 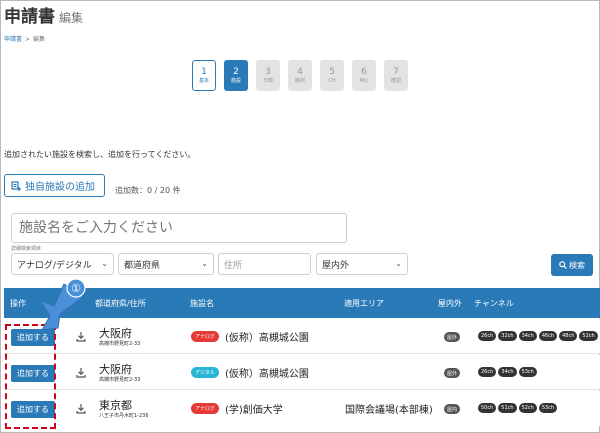 I want to click on address-placeholder: 住所, so click(x=233, y=265).